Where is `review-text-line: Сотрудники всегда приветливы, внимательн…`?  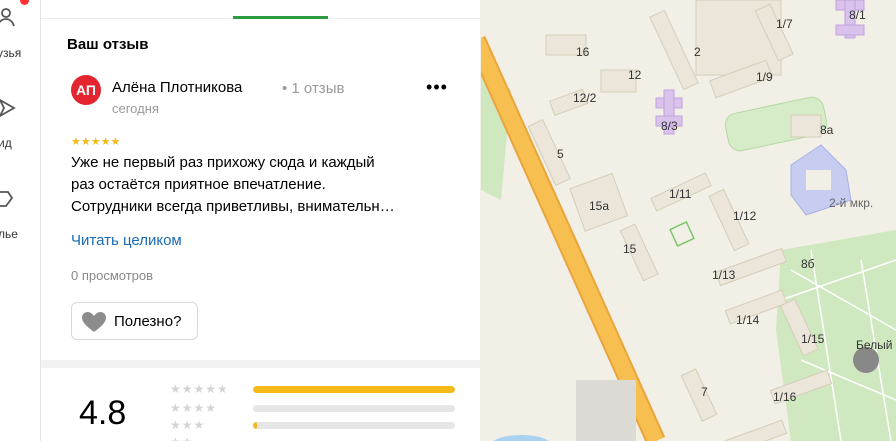
review-text-line: Сотрудники всегда приветливы, внимательн… is located at coordinates (233, 206).